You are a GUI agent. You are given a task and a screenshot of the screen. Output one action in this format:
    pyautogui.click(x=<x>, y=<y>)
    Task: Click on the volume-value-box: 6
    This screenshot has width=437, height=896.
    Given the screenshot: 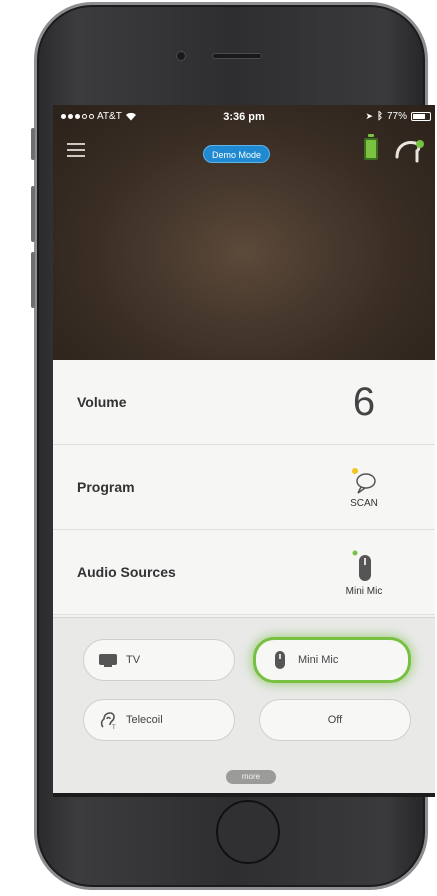 What is the action you would take?
    pyautogui.click(x=364, y=402)
    